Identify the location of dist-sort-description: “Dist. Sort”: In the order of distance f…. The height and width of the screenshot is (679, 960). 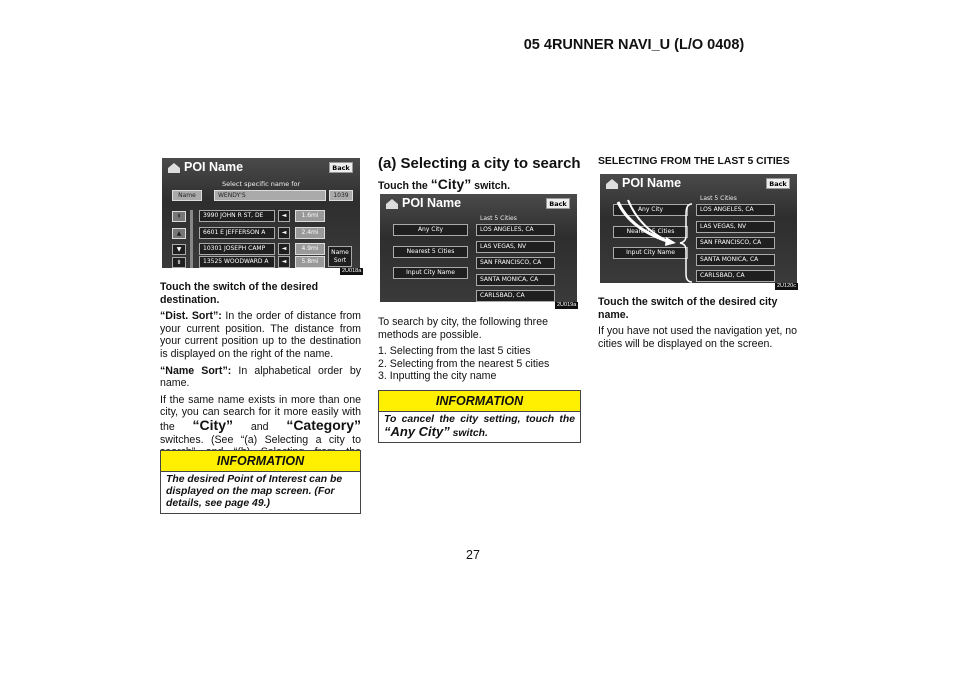
(260, 335).